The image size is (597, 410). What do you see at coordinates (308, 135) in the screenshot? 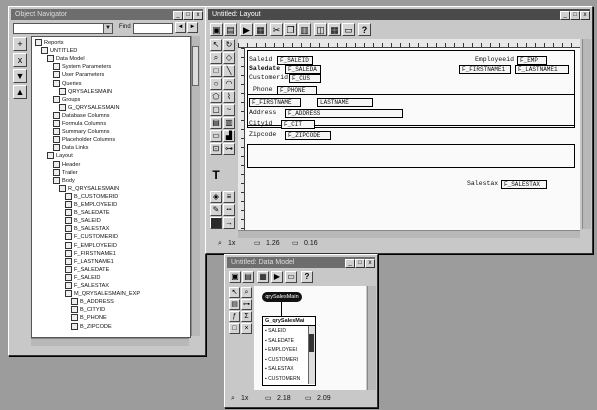
I see `field-zipcode: F_ZIPCODE` at bounding box center [308, 135].